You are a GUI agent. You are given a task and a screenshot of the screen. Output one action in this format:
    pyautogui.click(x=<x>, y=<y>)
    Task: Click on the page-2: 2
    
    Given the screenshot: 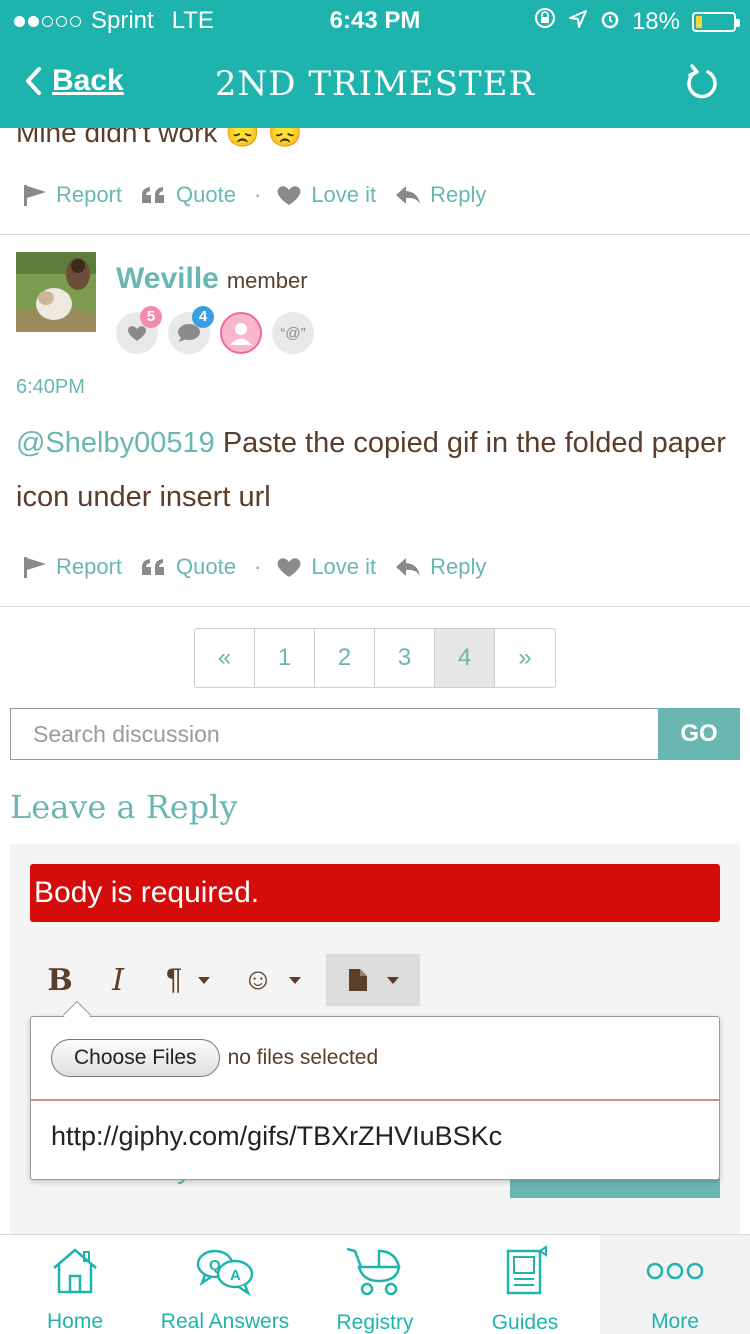 What is the action you would take?
    pyautogui.click(x=345, y=658)
    